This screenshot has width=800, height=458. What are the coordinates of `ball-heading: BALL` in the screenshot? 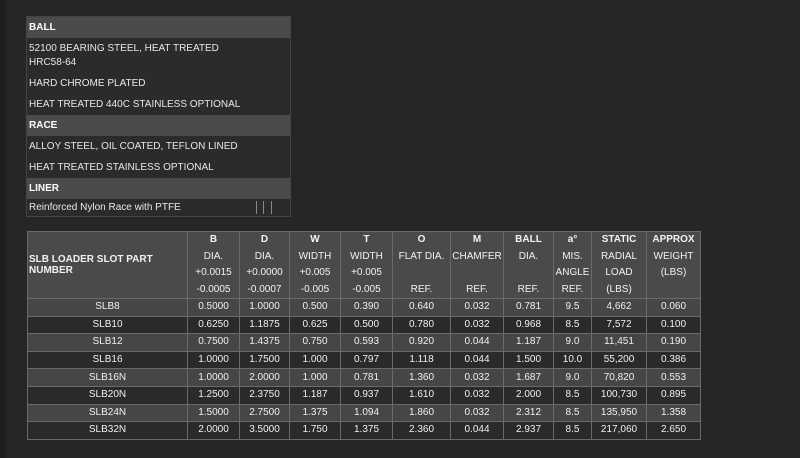 It's located at (158, 27).